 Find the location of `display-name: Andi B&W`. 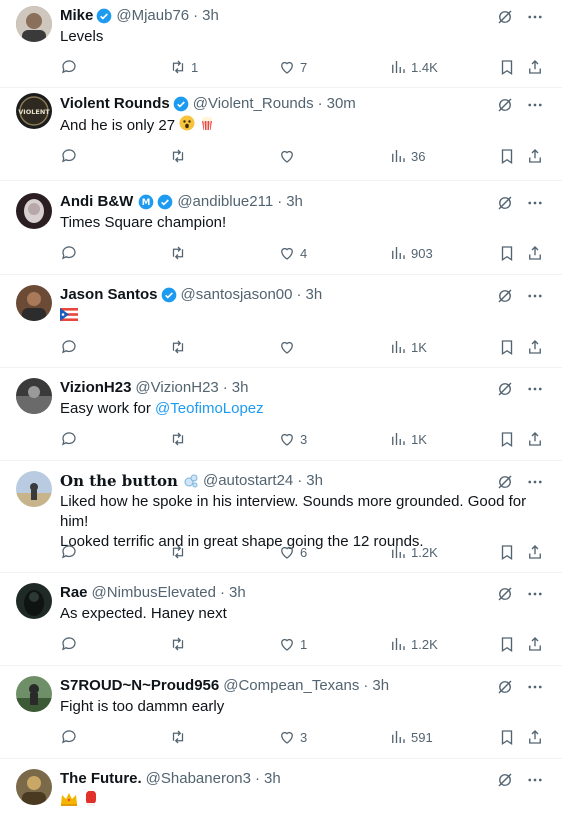

display-name: Andi B&W is located at coordinates (96, 202).